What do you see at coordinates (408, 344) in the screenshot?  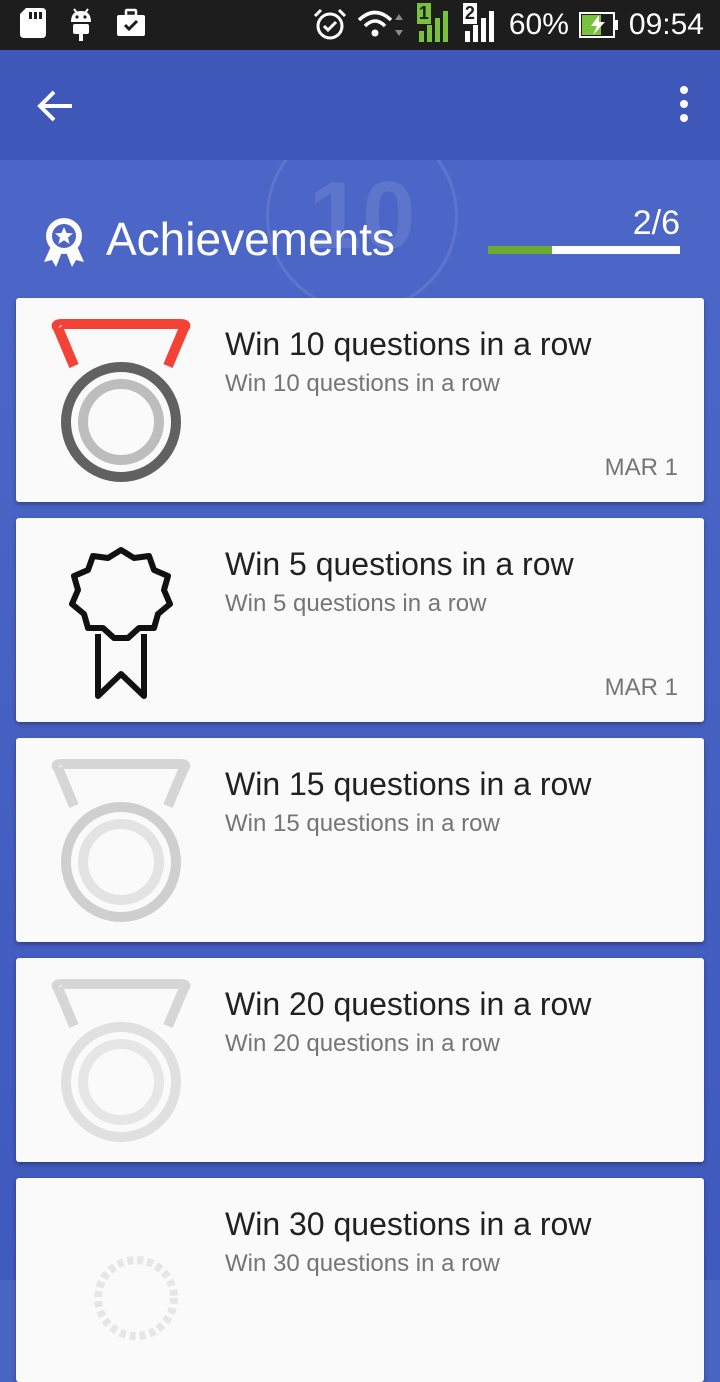 I see `achievement-title: Win 10 questions in a row` at bounding box center [408, 344].